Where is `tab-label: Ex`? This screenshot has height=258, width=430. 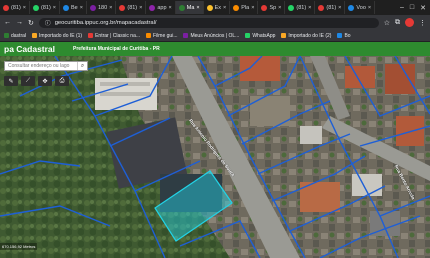 tab-label: Ex is located at coordinates (218, 7).